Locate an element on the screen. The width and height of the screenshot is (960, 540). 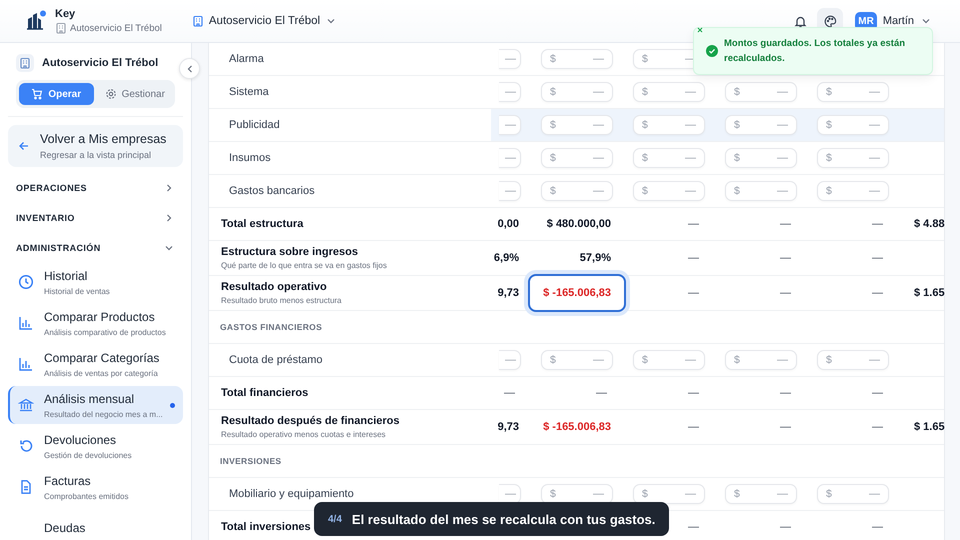
nav-item: Historial Historial de ventas is located at coordinates (95, 282).